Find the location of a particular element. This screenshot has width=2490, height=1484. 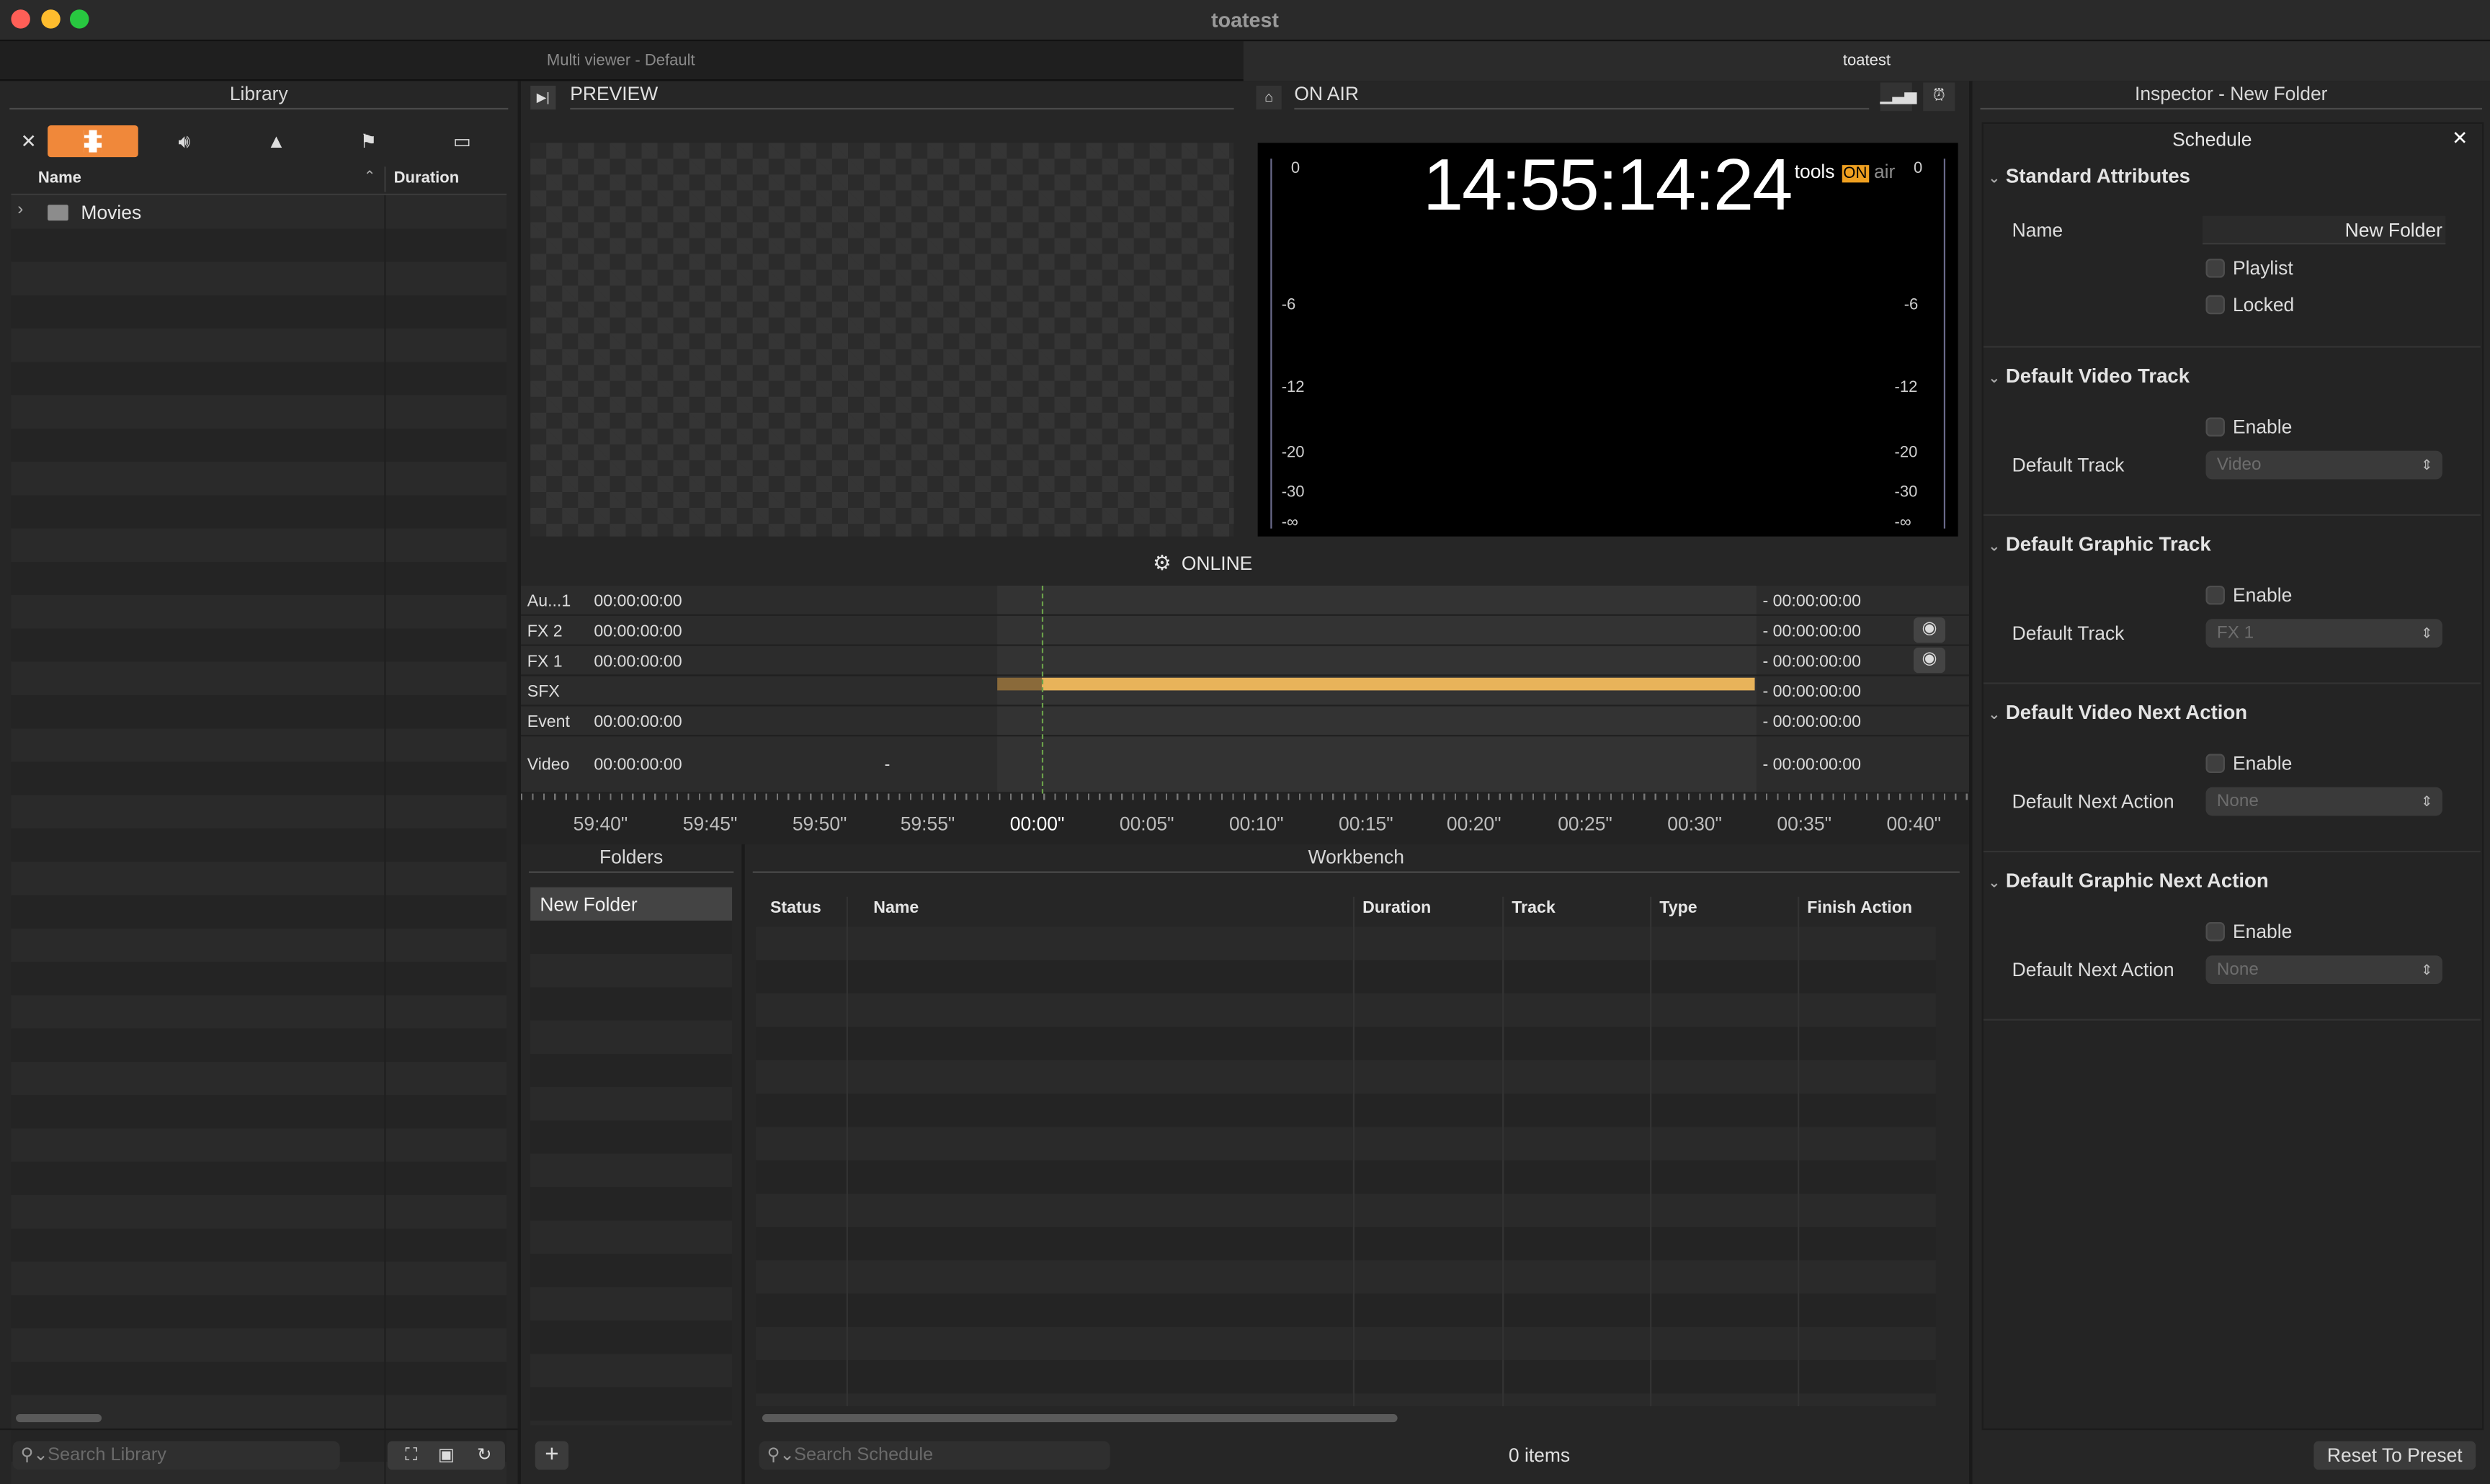

library-search-input: ⚲⌄ Search Library is located at coordinates (176, 1456).